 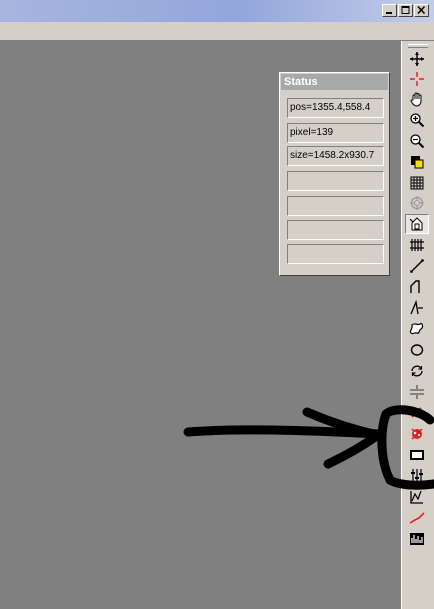 I want to click on toolbar-grip, so click(x=418, y=46).